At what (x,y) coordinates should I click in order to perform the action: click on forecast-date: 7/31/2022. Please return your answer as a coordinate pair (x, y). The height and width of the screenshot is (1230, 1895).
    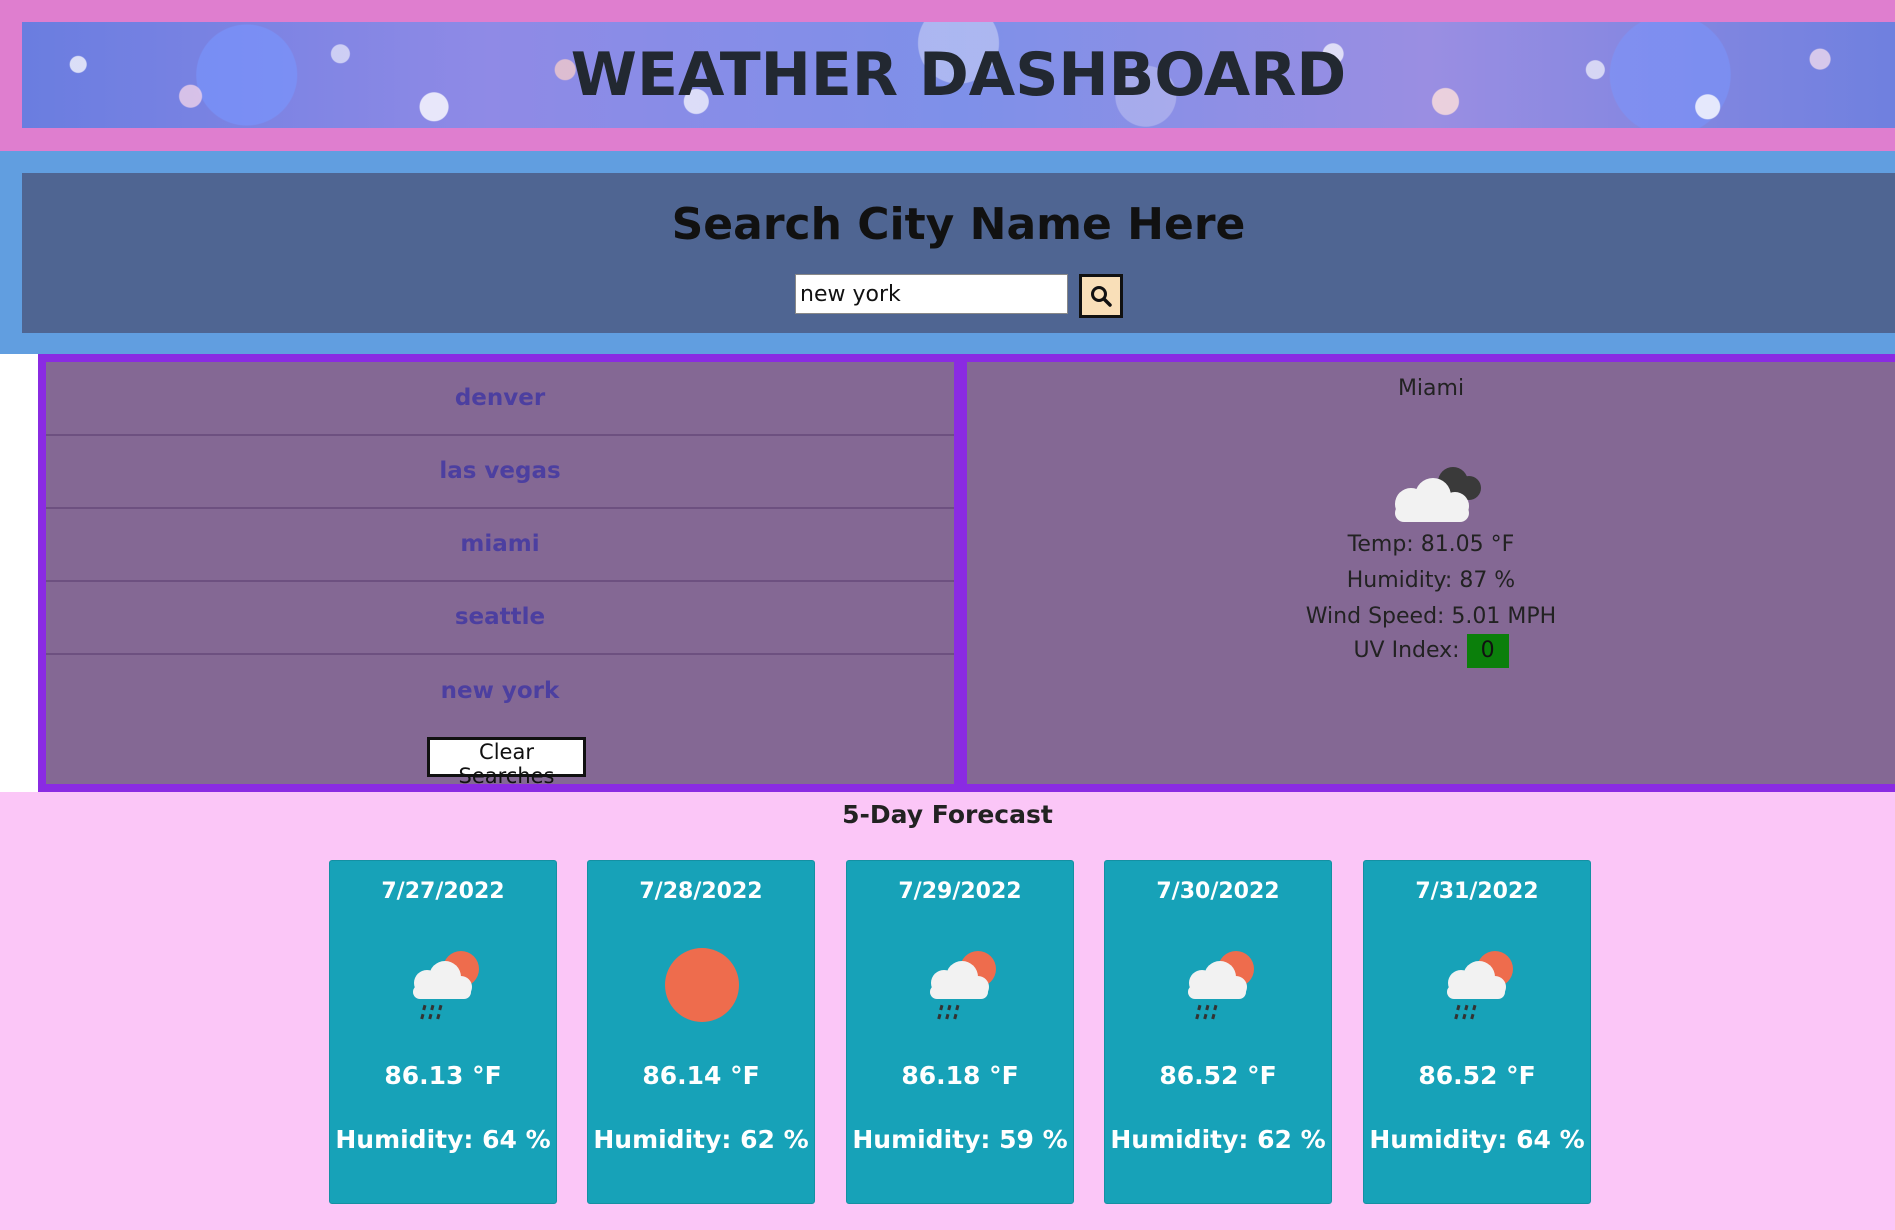
    Looking at the image, I should click on (1477, 891).